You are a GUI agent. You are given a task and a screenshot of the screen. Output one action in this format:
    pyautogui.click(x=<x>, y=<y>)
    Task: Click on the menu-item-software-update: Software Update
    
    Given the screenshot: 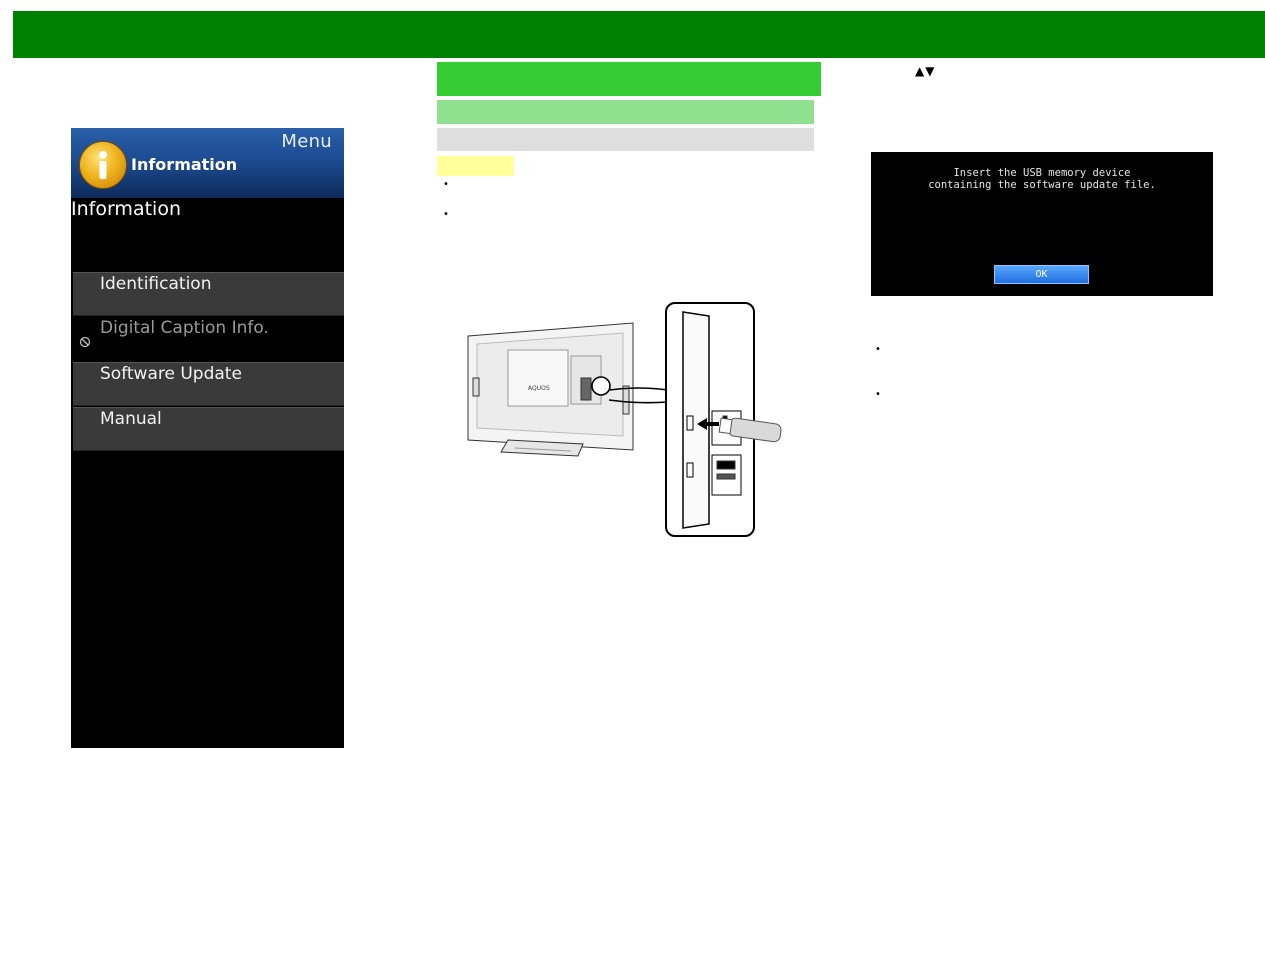 What is the action you would take?
    pyautogui.click(x=208, y=384)
    